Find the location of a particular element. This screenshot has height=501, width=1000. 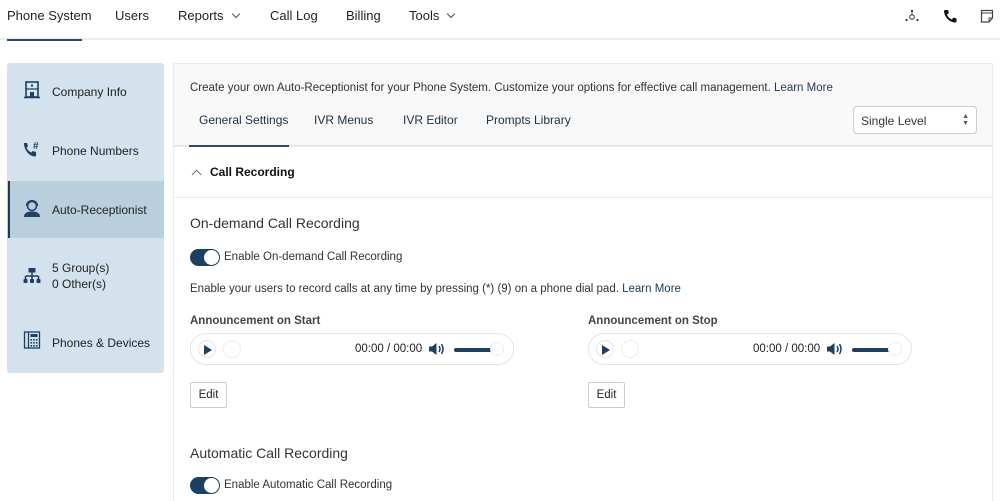

desk-phone-icon is located at coordinates (32, 340).